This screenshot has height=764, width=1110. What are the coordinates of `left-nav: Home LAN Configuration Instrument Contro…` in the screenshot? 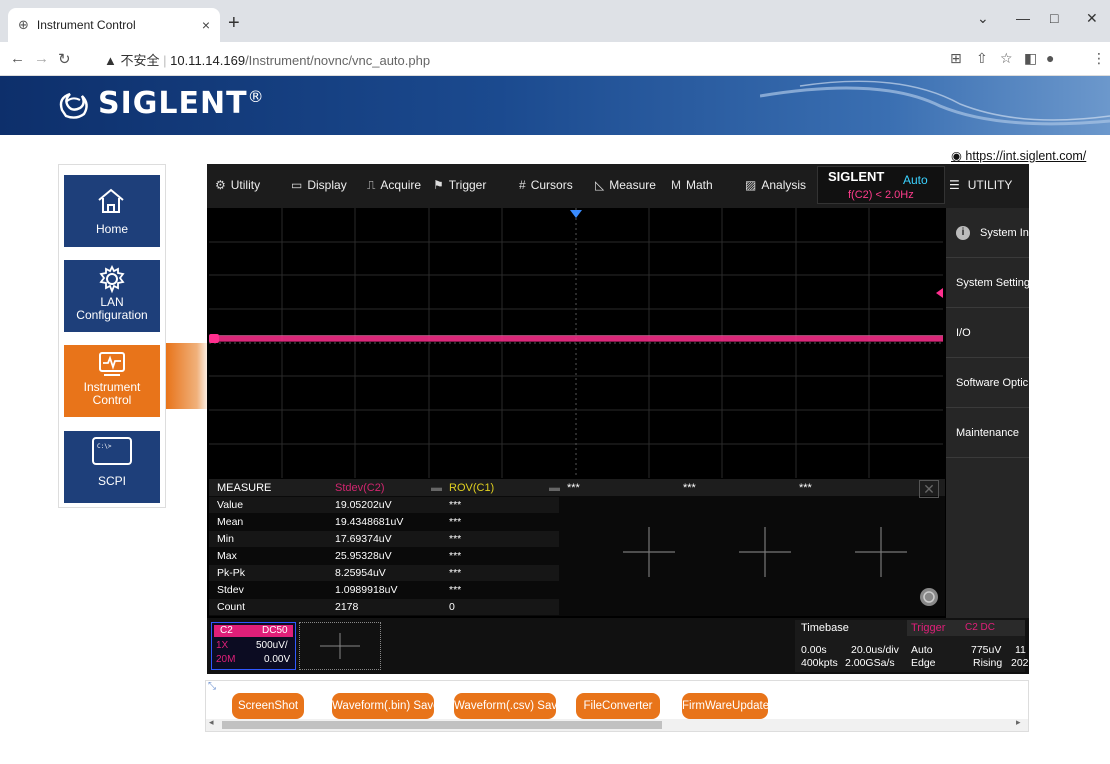 It's located at (112, 336).